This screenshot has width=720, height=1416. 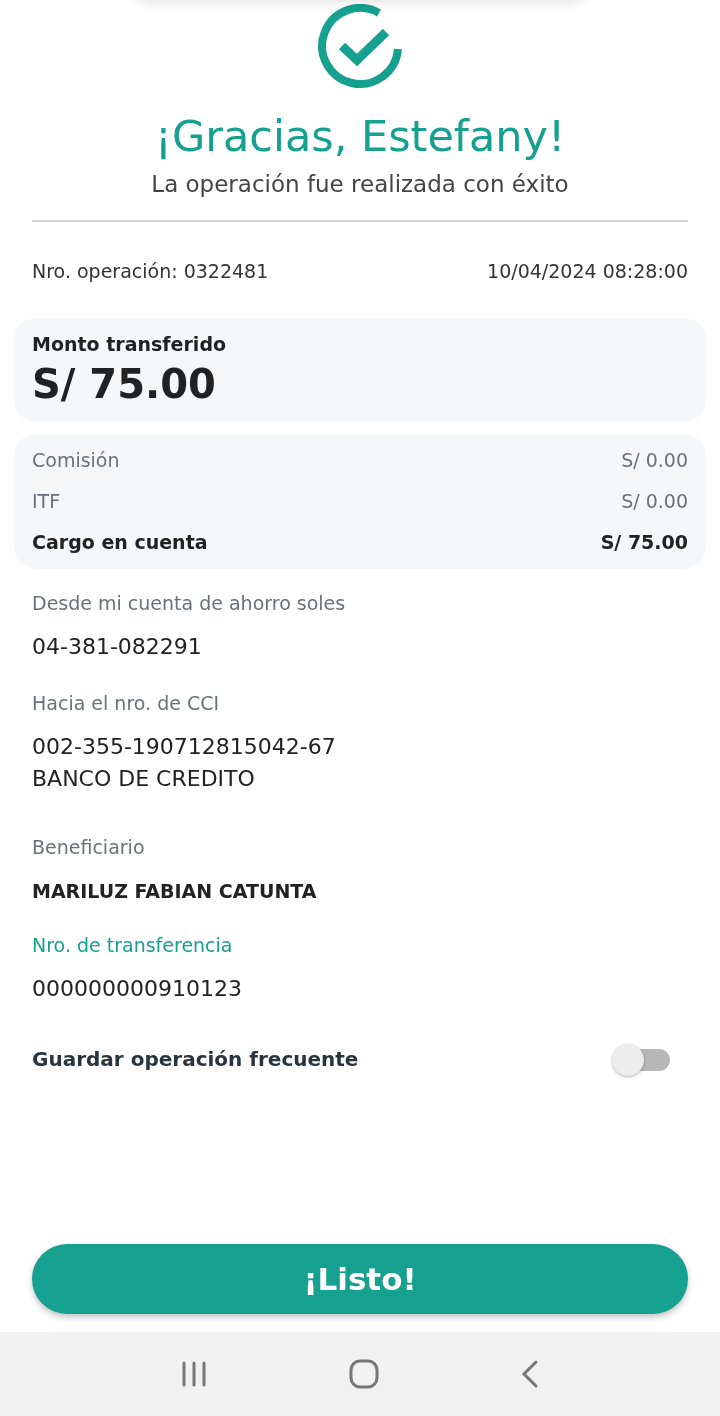 What do you see at coordinates (194, 1374) in the screenshot?
I see `recent-apps-icon` at bounding box center [194, 1374].